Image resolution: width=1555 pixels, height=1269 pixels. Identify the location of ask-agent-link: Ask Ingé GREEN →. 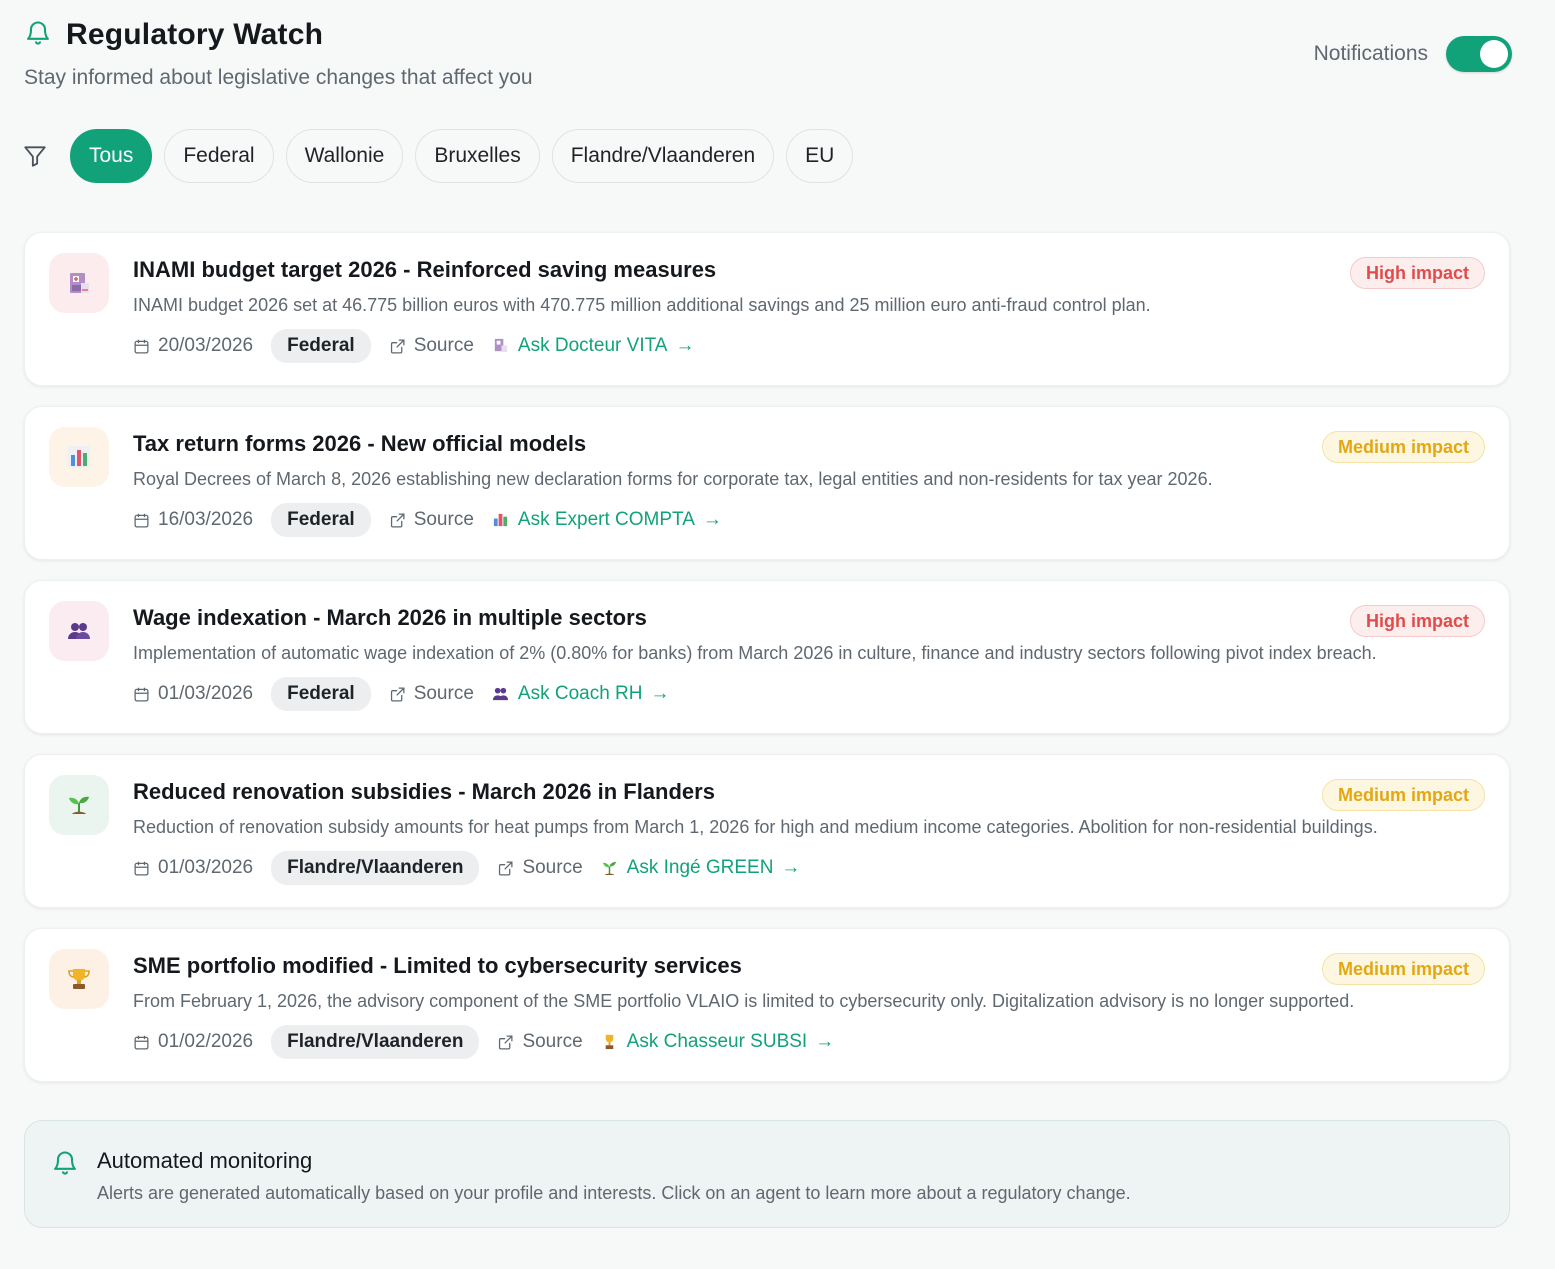
(701, 868).